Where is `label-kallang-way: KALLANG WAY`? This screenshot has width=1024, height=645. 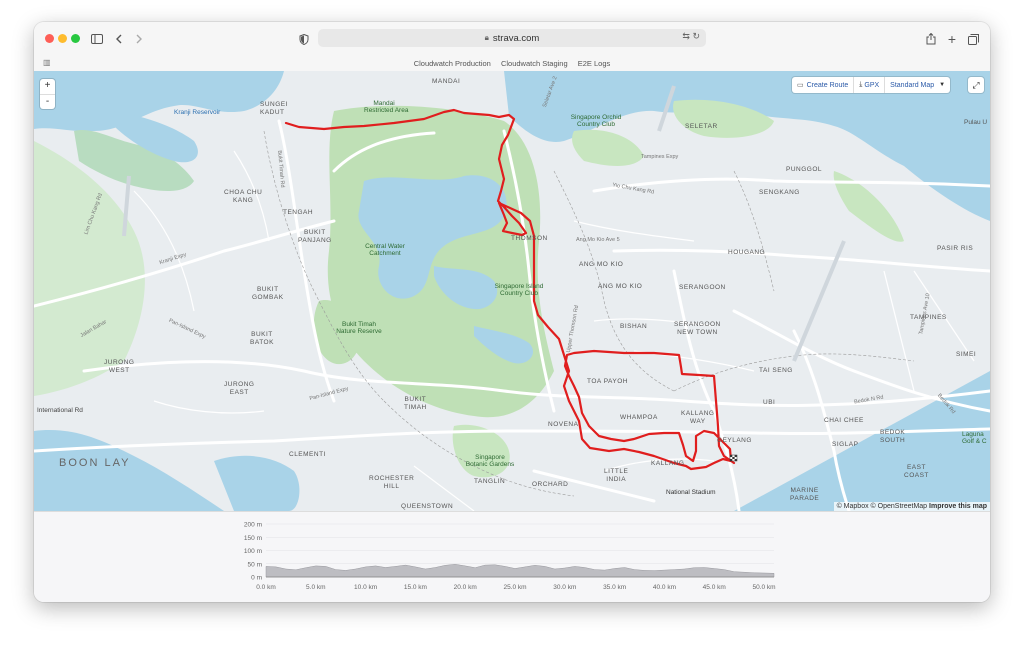
label-kallang-way: KALLANG WAY is located at coordinates (698, 417).